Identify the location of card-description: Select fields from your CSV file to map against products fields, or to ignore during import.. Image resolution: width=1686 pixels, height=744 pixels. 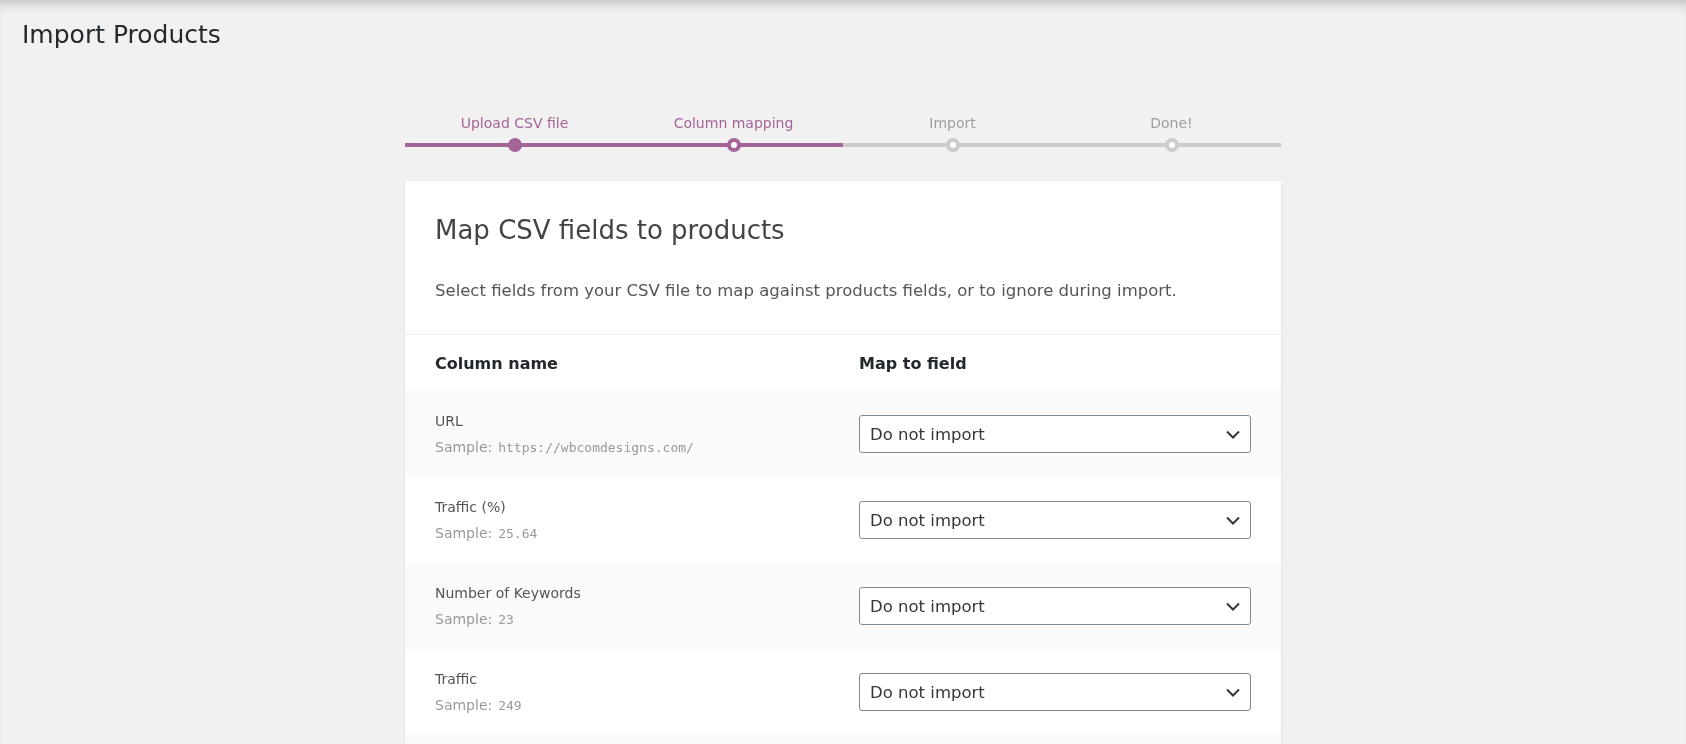
(806, 290).